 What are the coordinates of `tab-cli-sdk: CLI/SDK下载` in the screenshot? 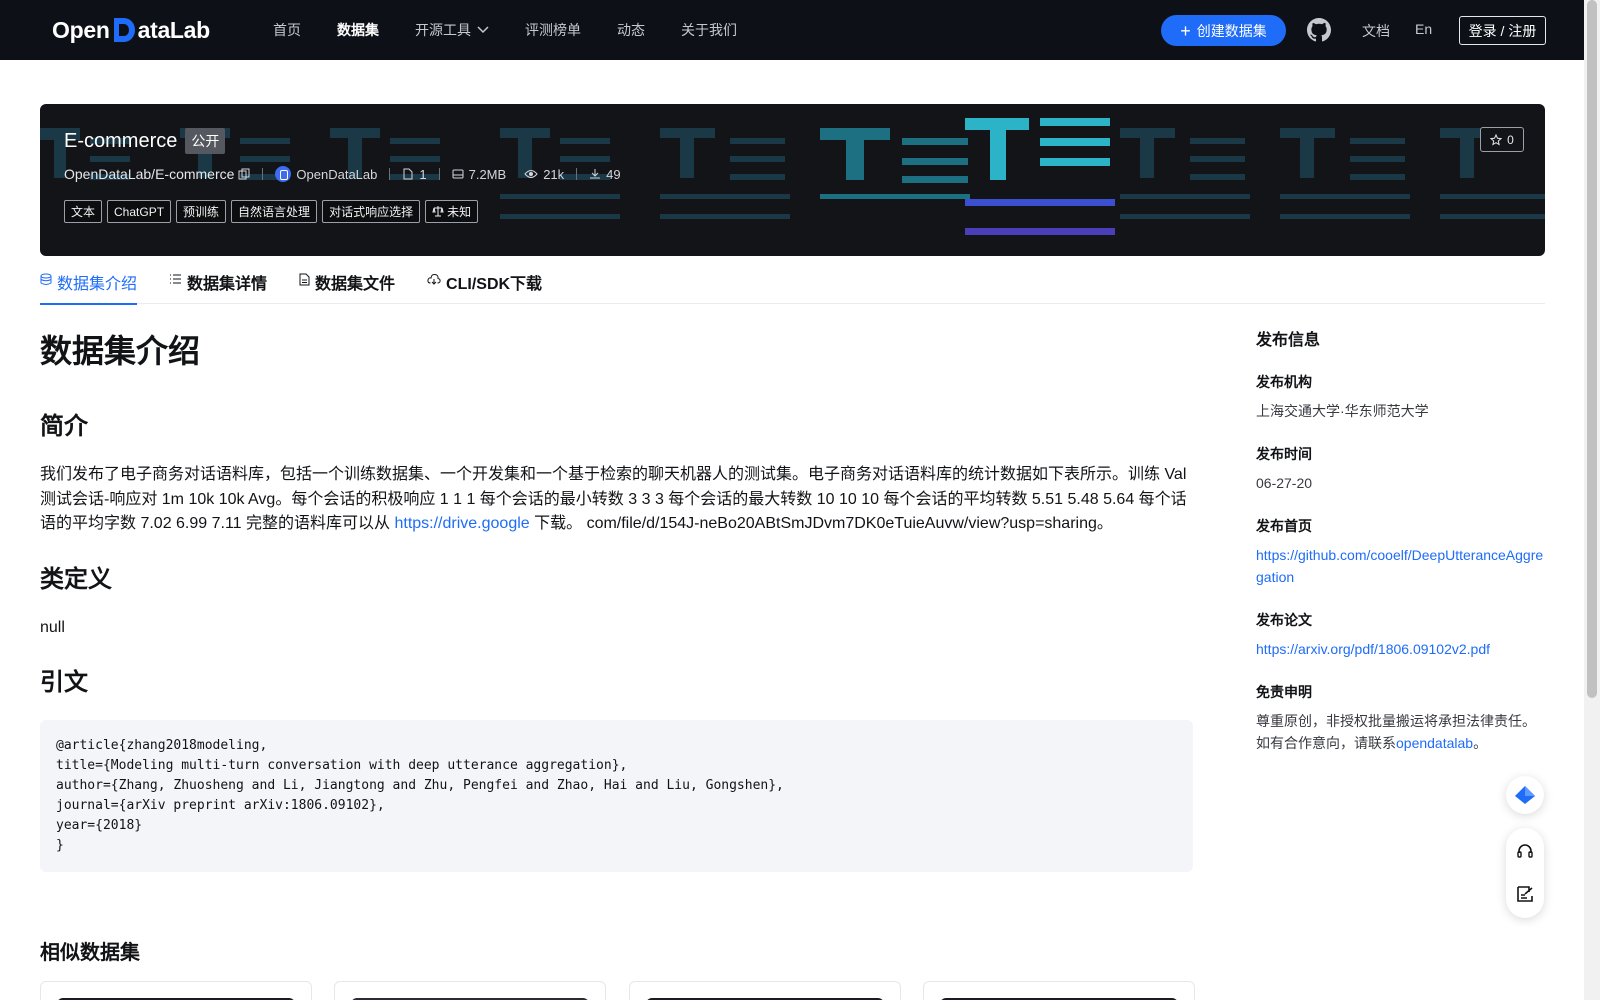 It's located at (484, 285).